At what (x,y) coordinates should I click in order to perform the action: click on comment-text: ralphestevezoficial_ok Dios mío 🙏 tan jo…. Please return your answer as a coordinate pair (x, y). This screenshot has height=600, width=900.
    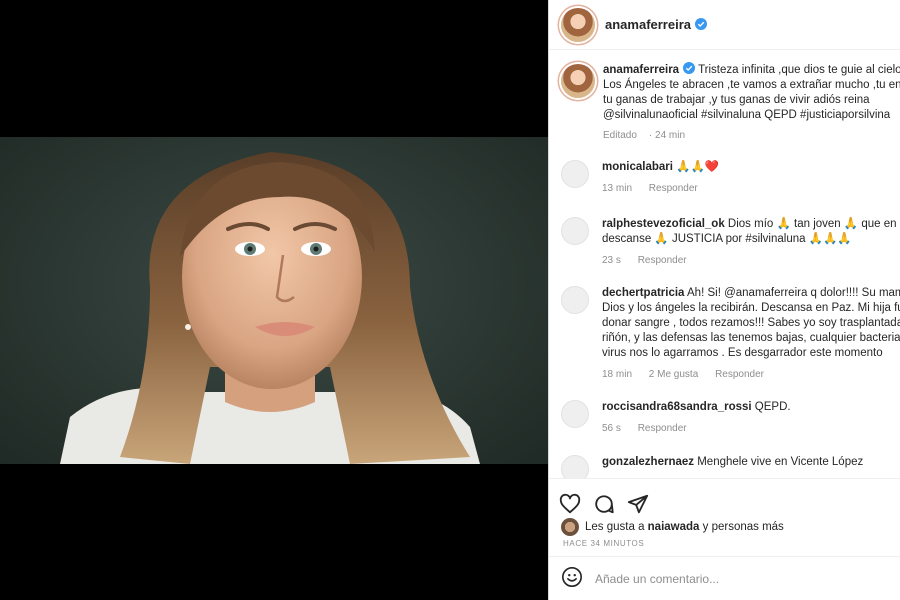
    Looking at the image, I should click on (751, 231).